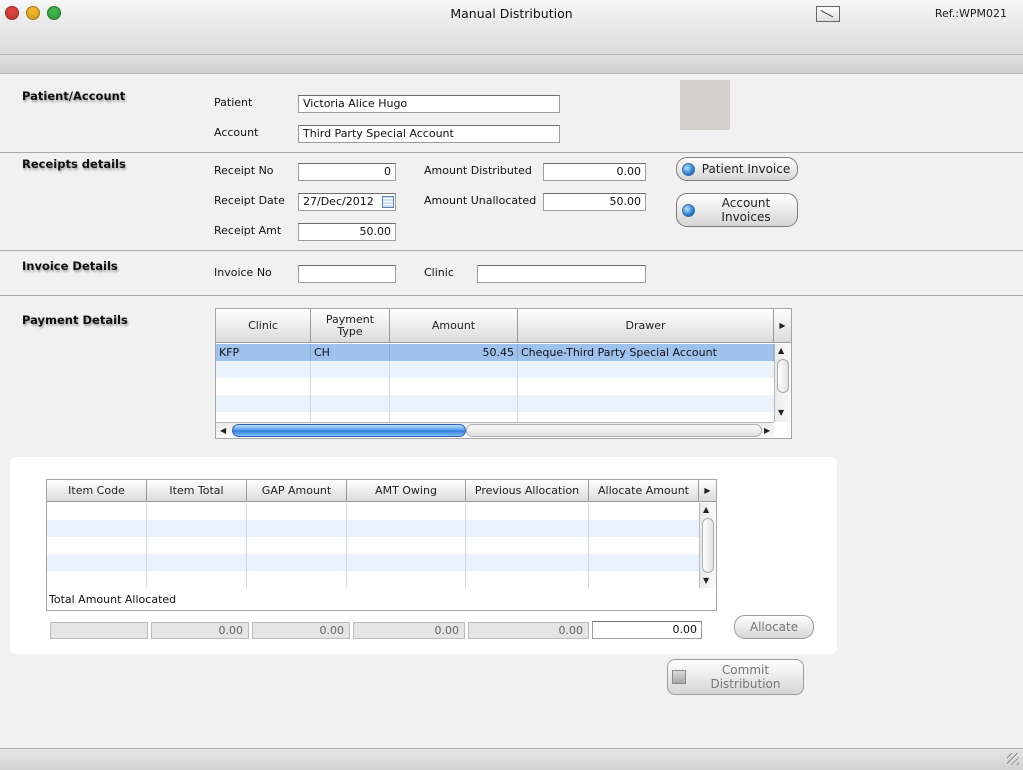 The height and width of the screenshot is (770, 1023). What do you see at coordinates (480, 200) in the screenshot?
I see `amount-unallocated-label: Amount Unallocated` at bounding box center [480, 200].